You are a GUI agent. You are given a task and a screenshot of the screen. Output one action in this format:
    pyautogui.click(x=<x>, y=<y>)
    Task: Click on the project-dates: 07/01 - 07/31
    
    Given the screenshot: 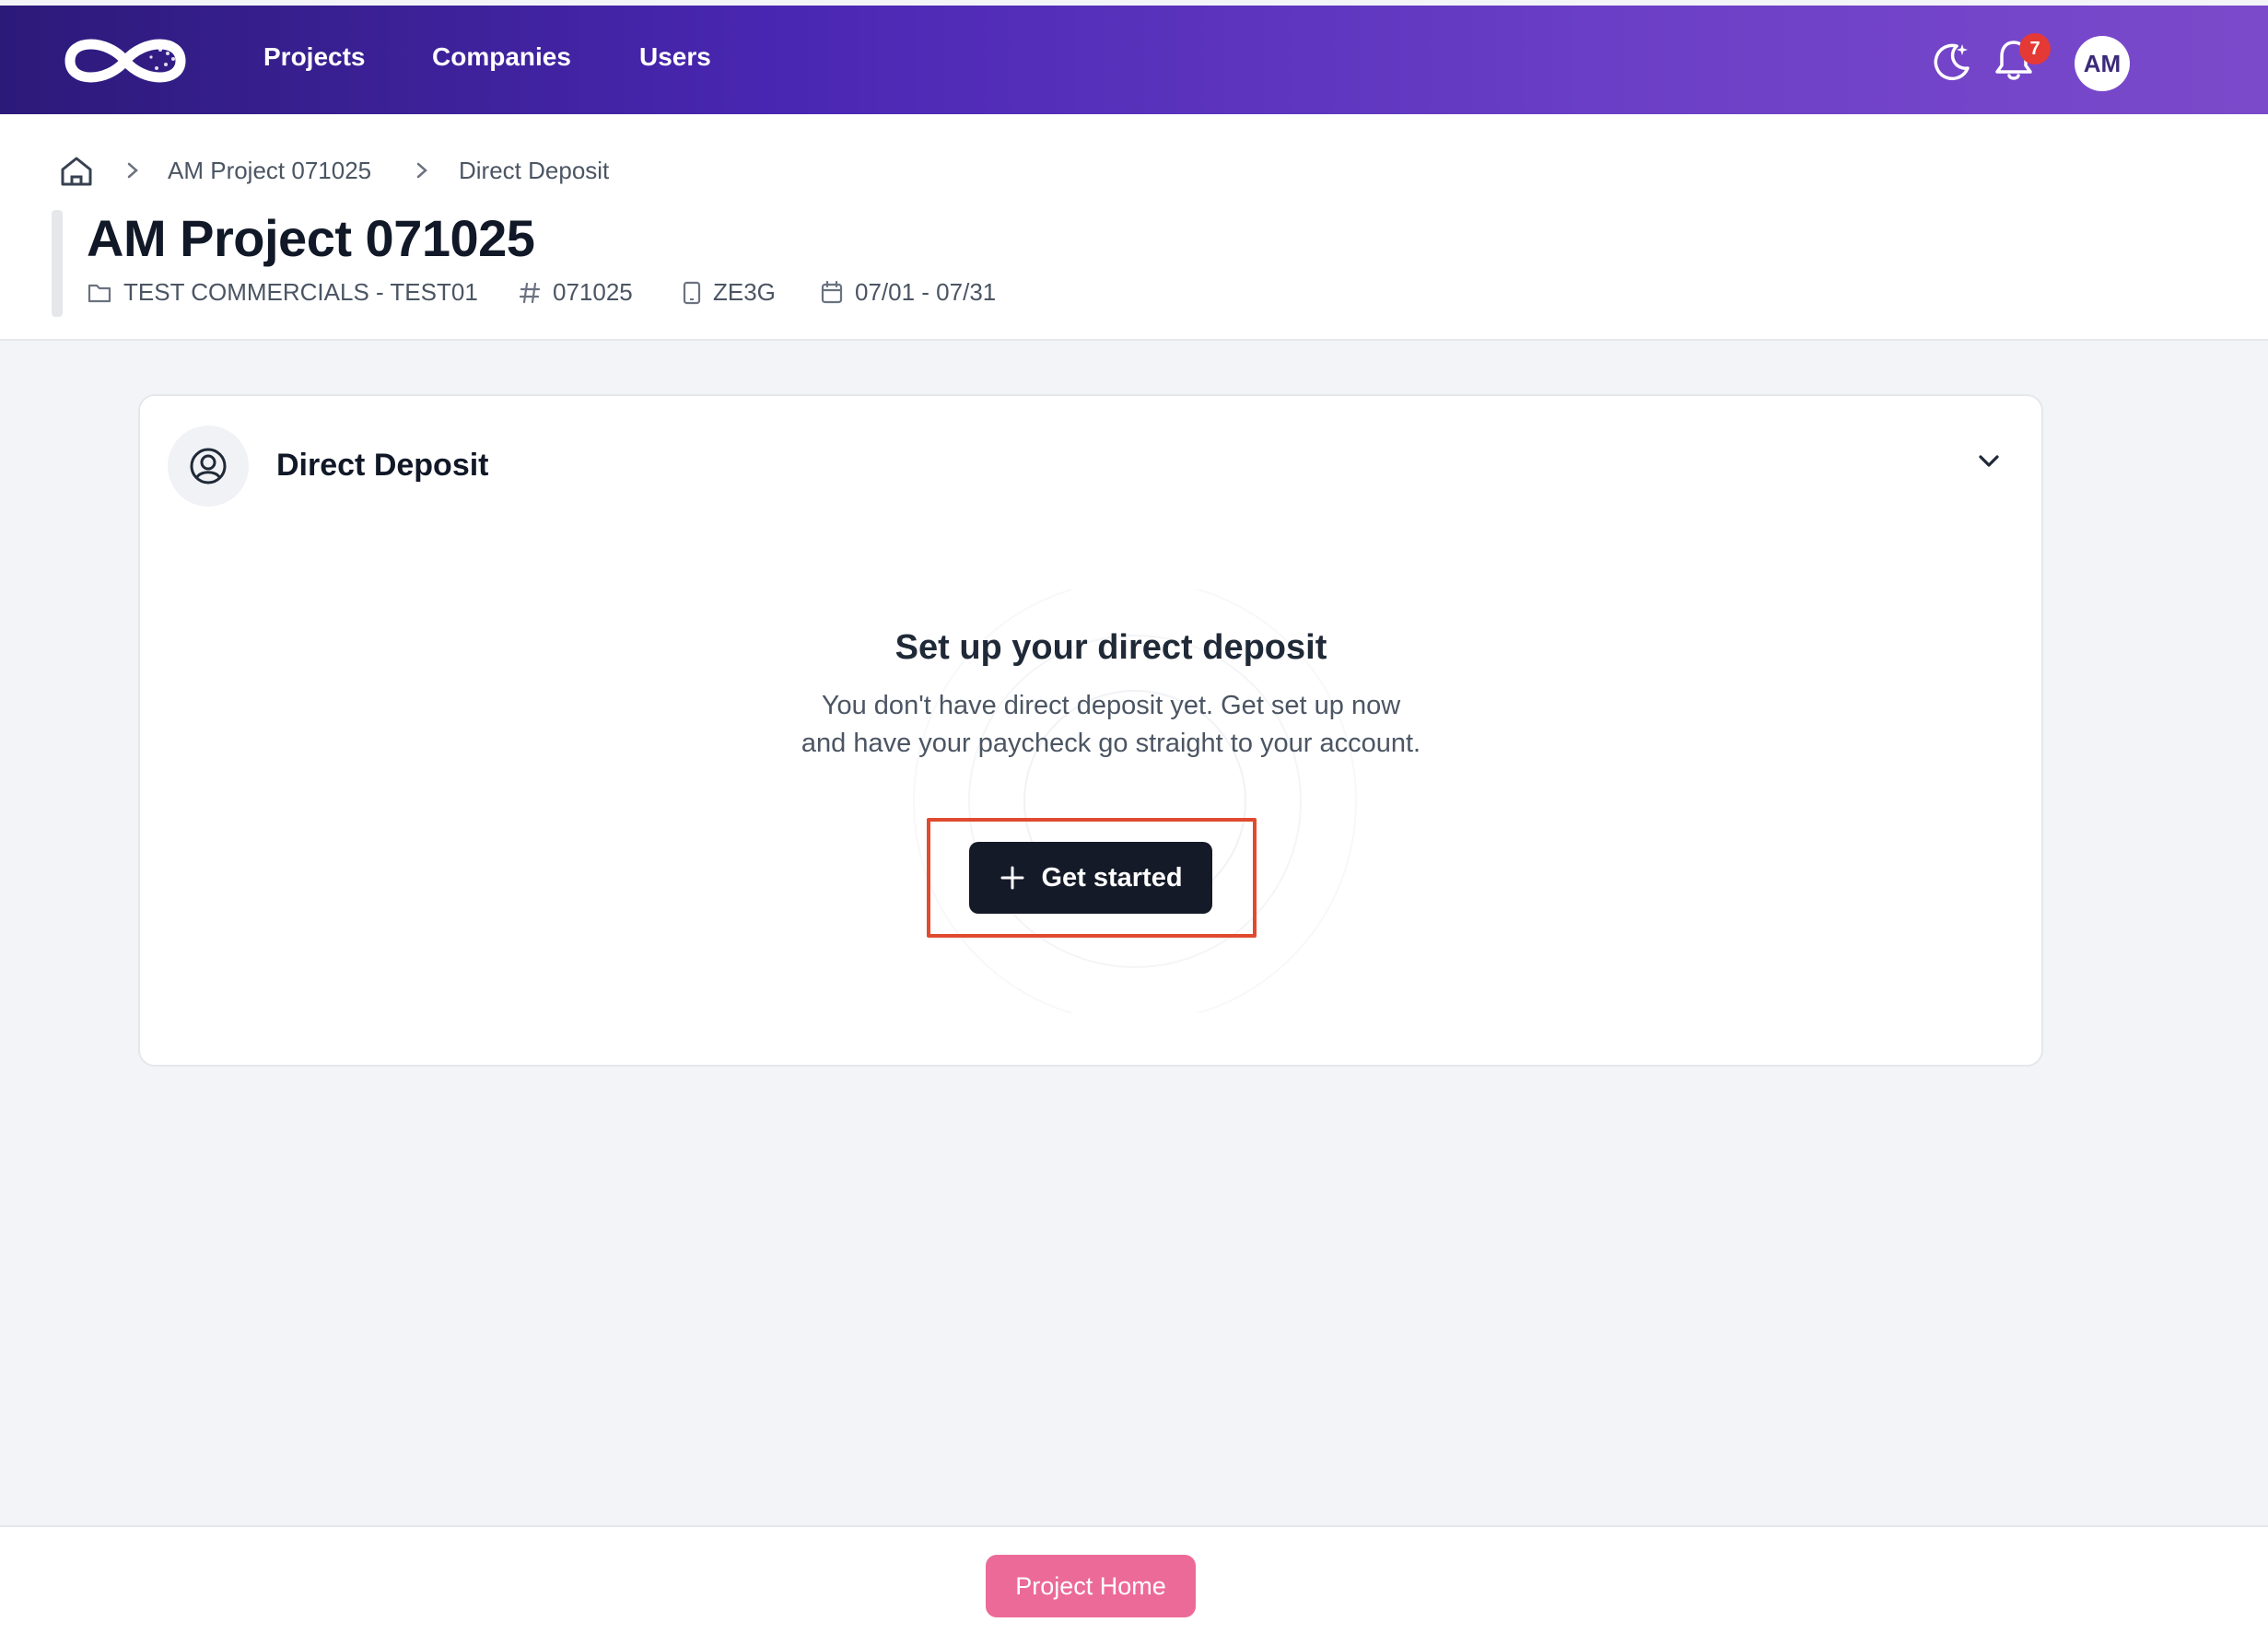 What is the action you would take?
    pyautogui.click(x=908, y=292)
    